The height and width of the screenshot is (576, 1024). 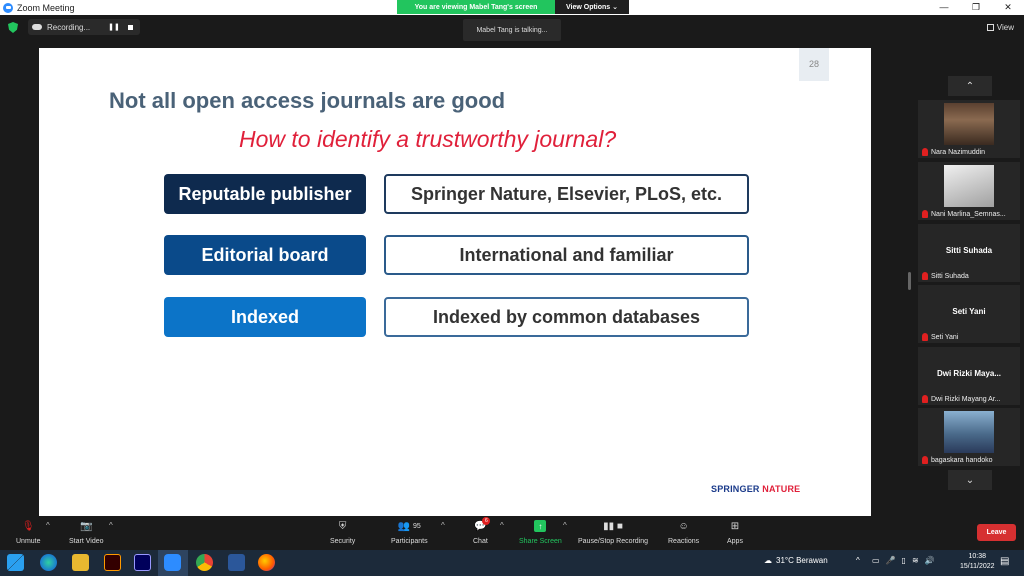 I want to click on smiley-icon: ☺, so click(x=683, y=526).